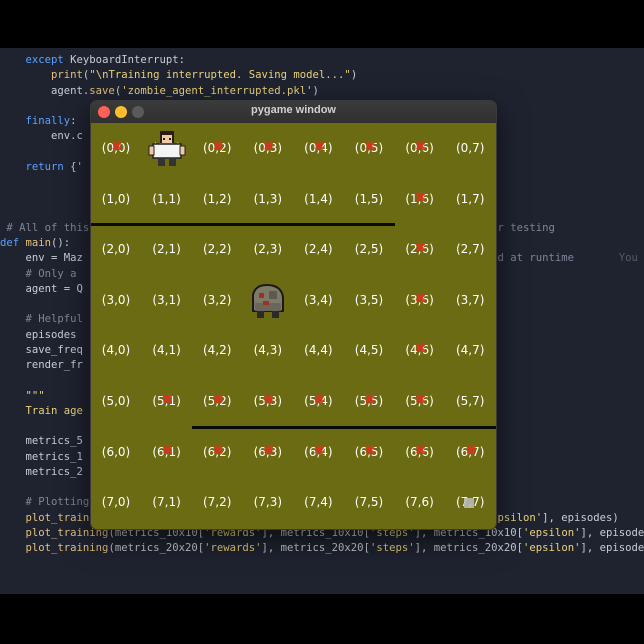 The height and width of the screenshot is (644, 644). What do you see at coordinates (217, 249) in the screenshot?
I see `cell-label: (2,2)` at bounding box center [217, 249].